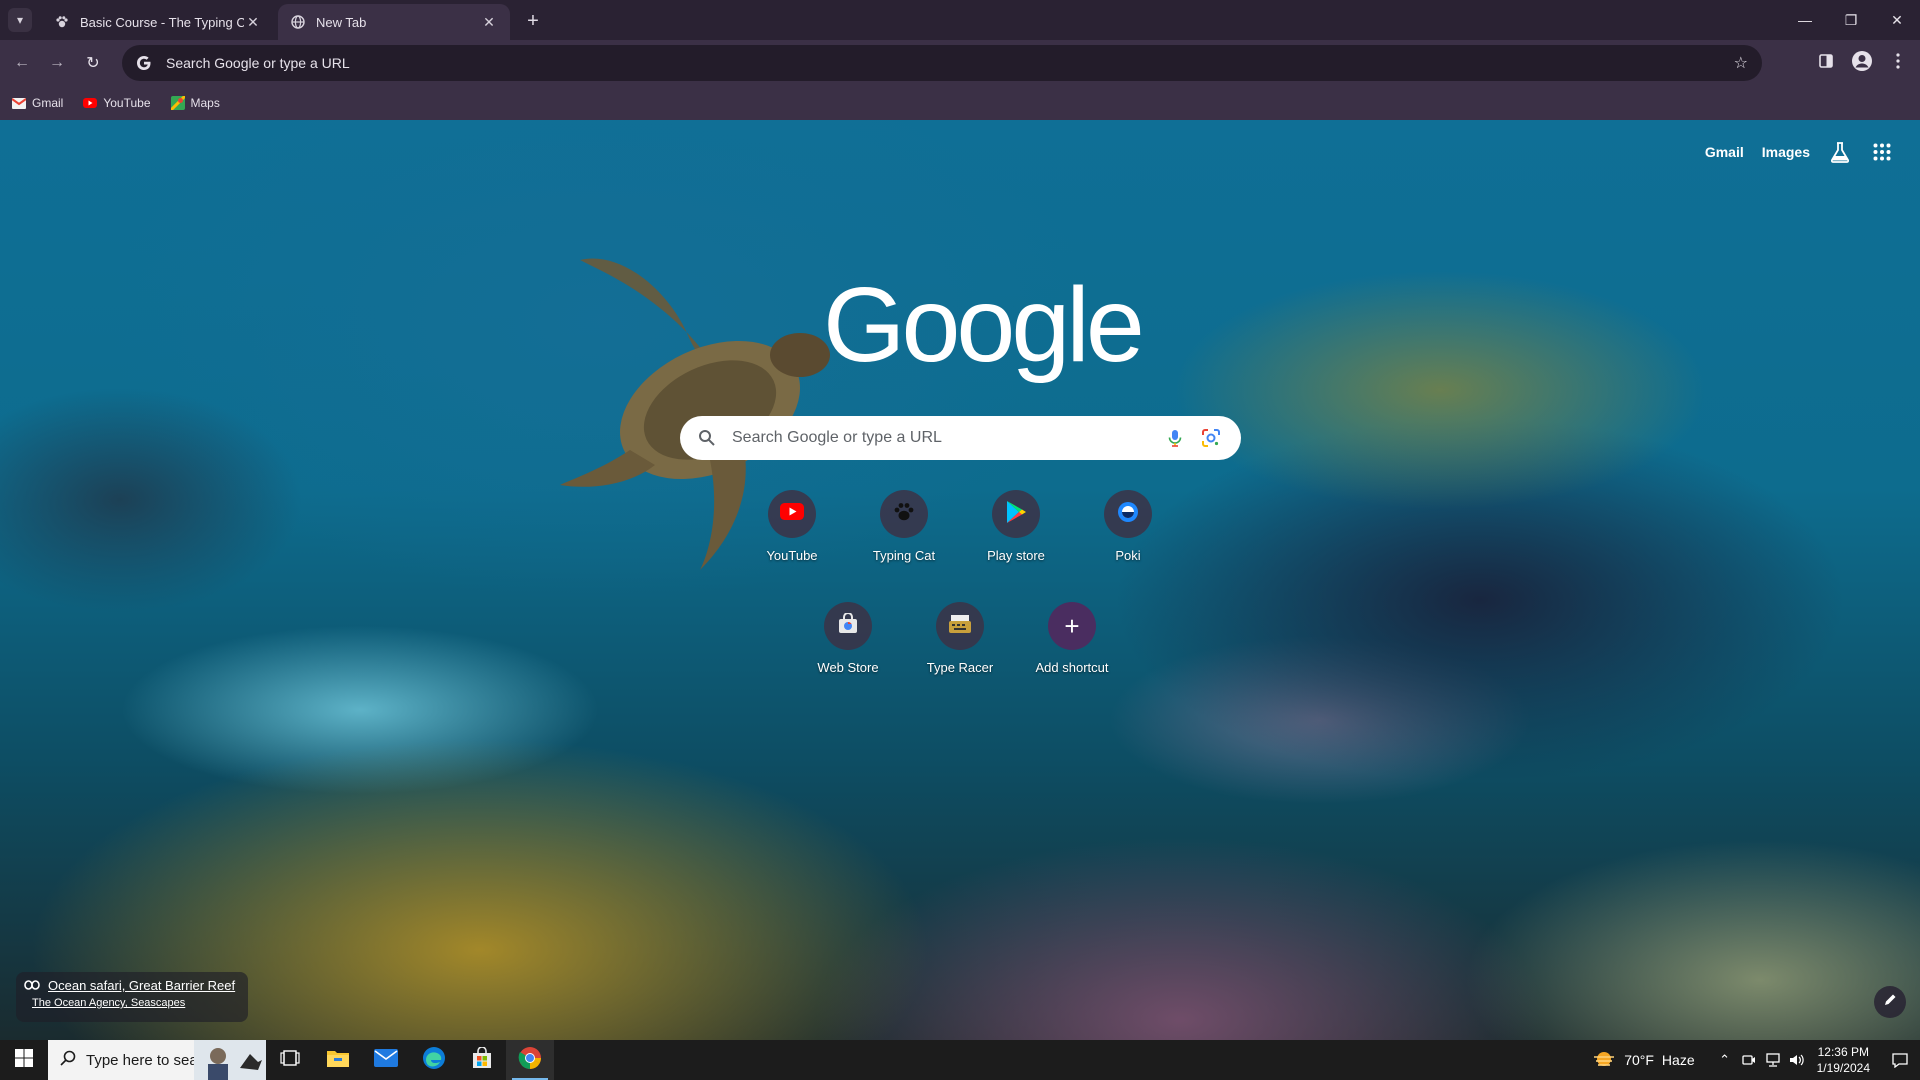  Describe the element at coordinates (1843, 1060) in the screenshot. I see `clock: 12:36 PM 1/19/2024` at that location.